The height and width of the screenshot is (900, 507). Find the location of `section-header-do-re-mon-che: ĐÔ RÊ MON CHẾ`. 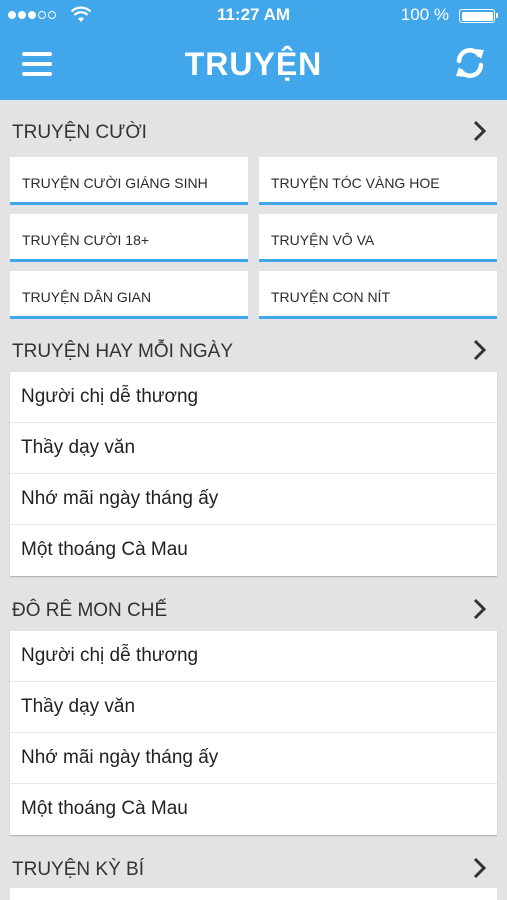

section-header-do-re-mon-che: ĐÔ RÊ MON CHẾ is located at coordinates (253, 609).